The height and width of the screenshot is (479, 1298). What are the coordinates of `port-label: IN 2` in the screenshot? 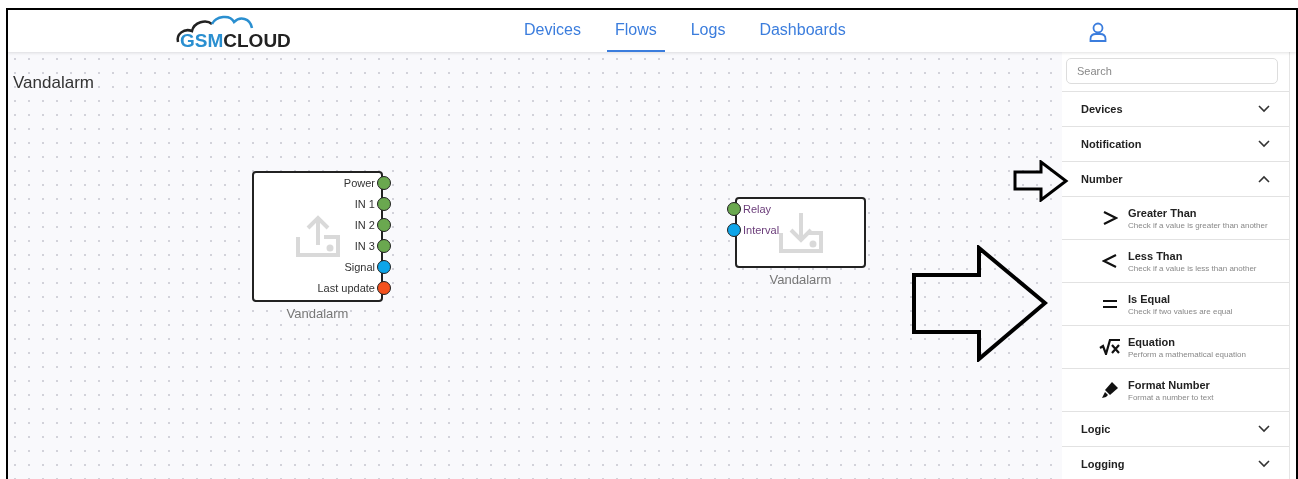 It's located at (364, 225).